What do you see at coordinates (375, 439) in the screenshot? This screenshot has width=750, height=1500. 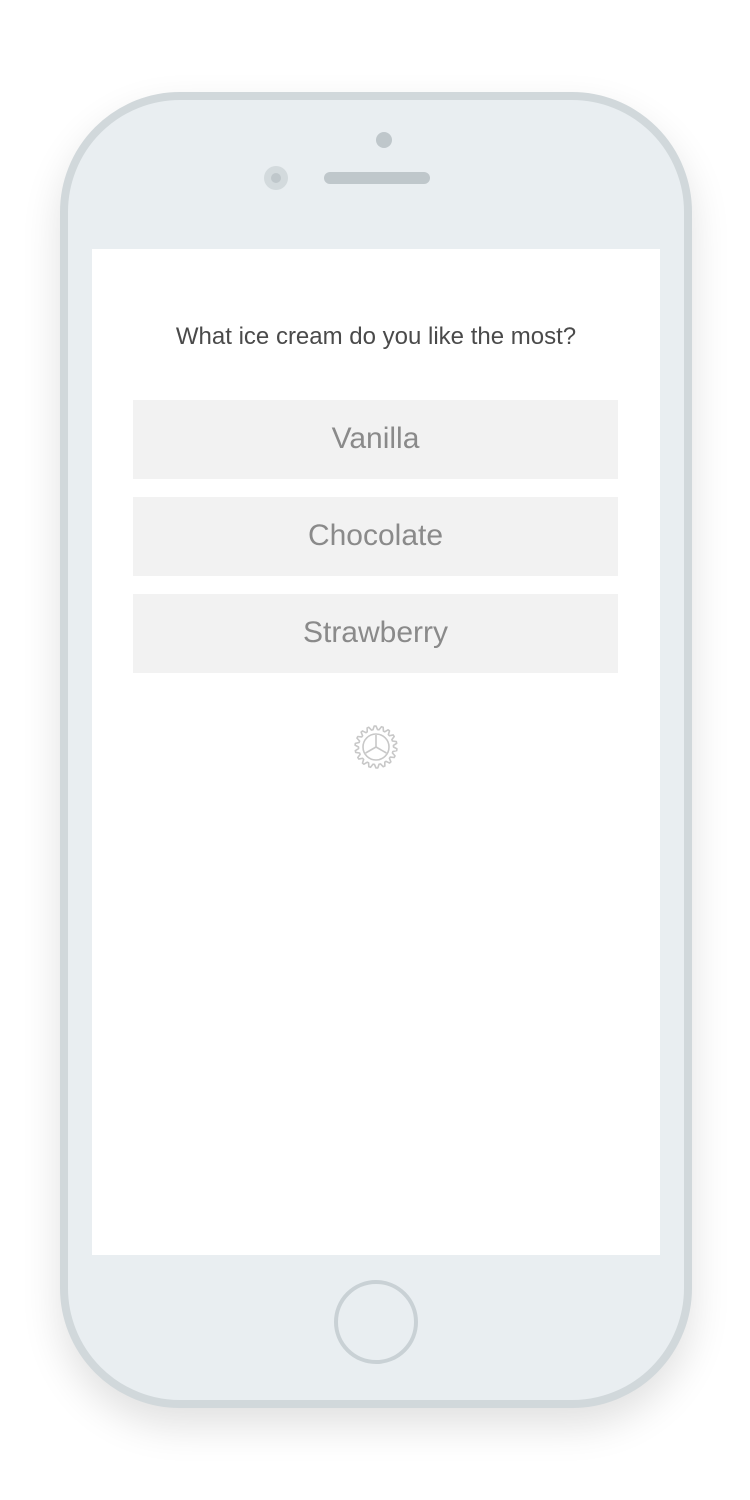 I see `choice-vanilla: Vanilla` at bounding box center [375, 439].